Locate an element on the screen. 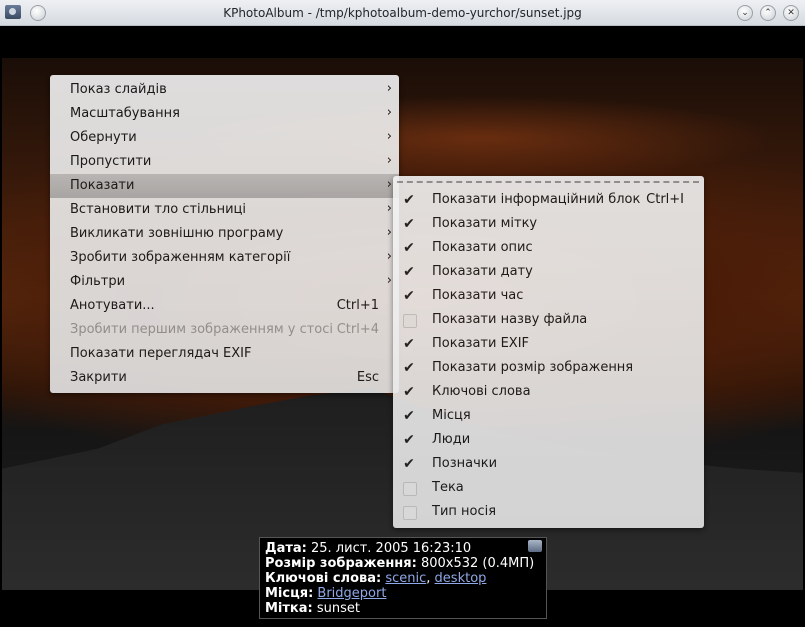 The image size is (805, 627). submenu-item-label: Показати дату is located at coordinates (482, 271).